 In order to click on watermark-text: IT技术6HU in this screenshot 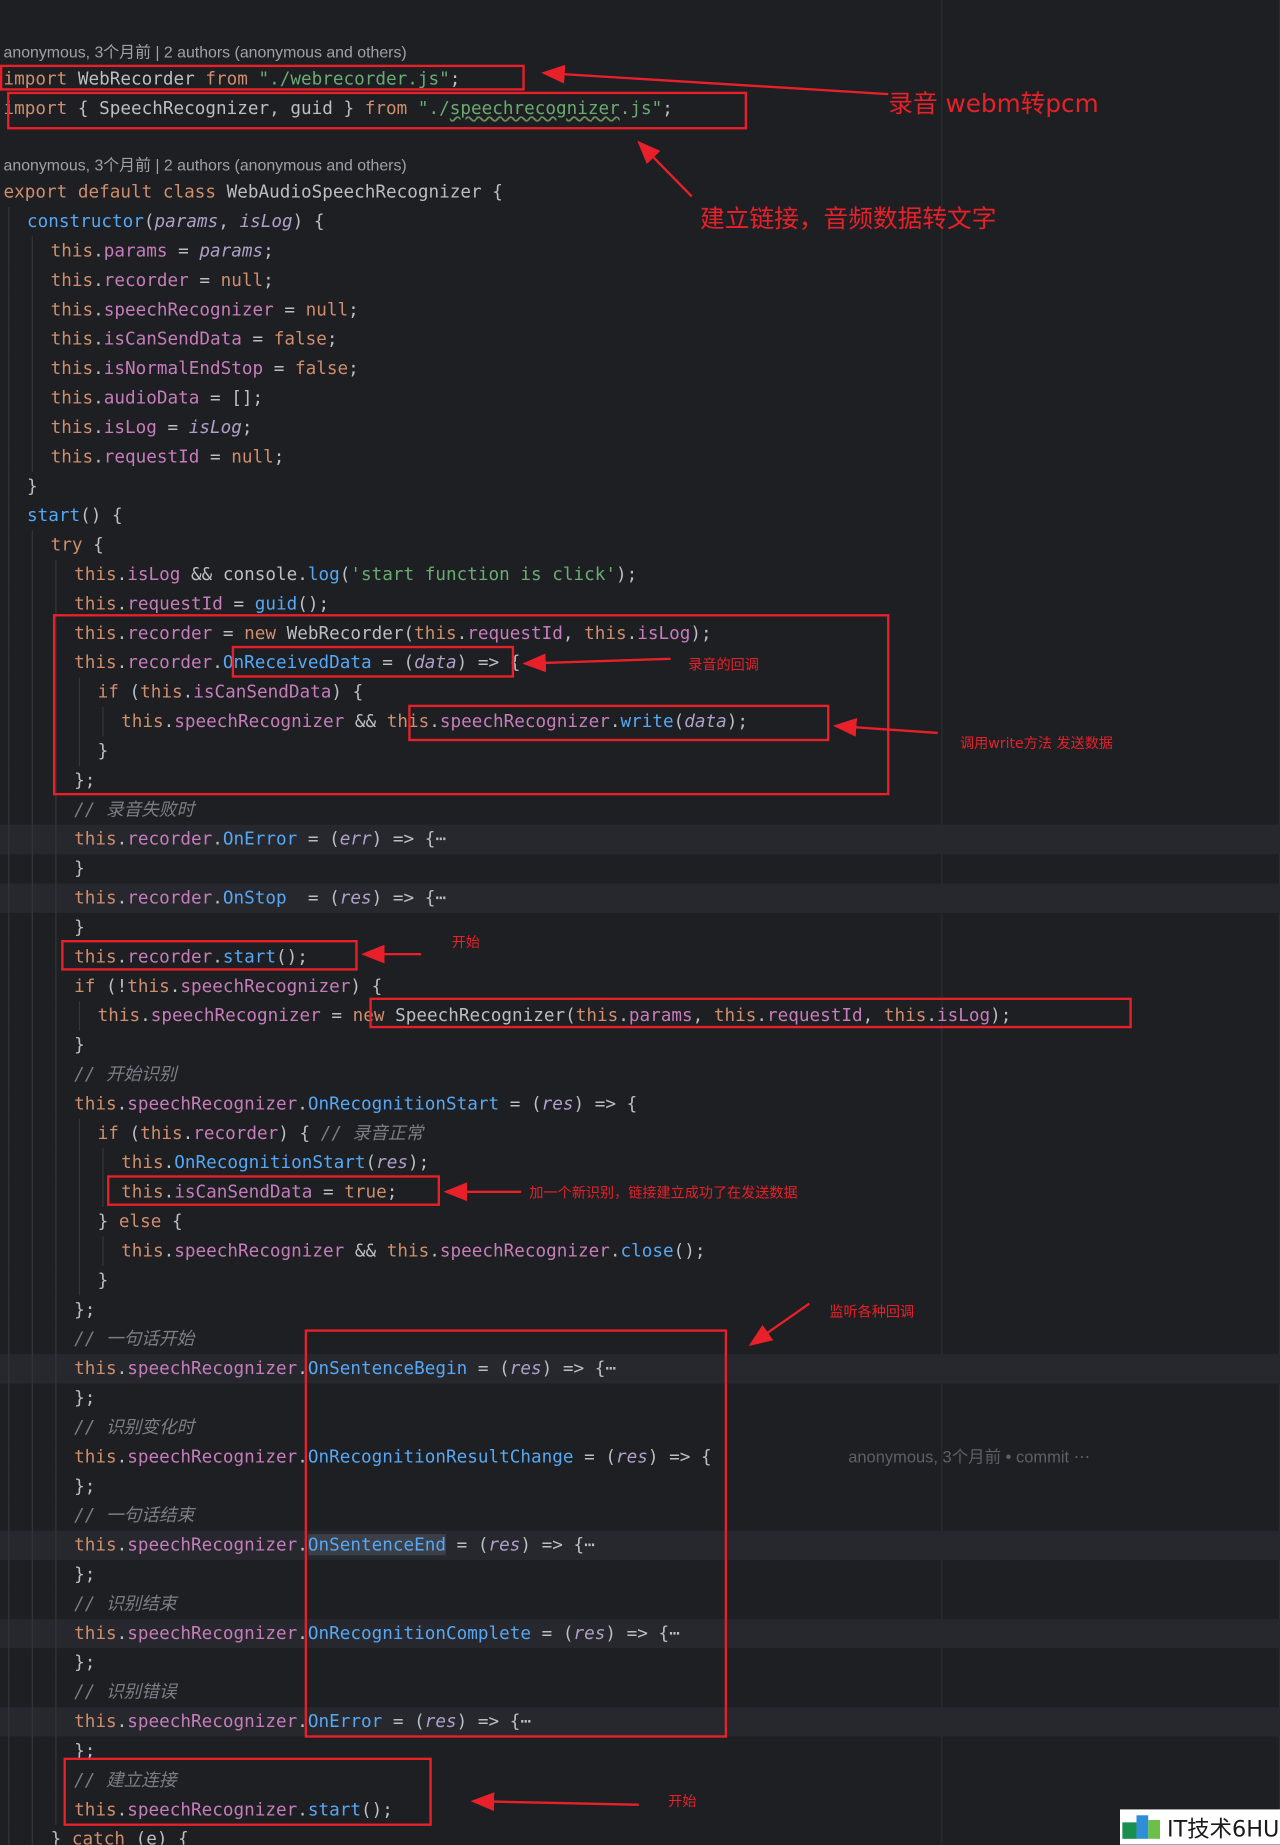, I will do `click(1223, 1828)`.